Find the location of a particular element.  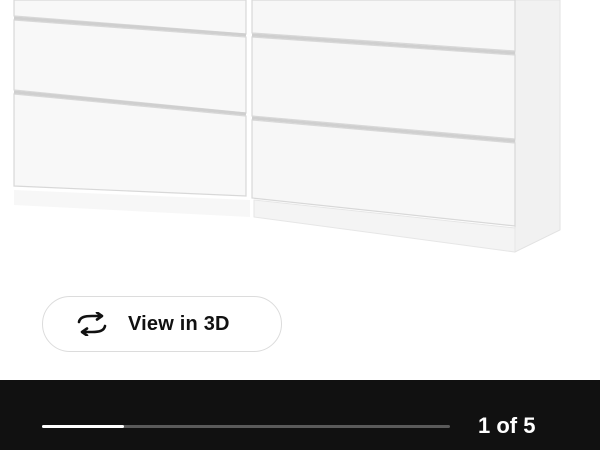

gallery-progress-fill is located at coordinates (83, 426).